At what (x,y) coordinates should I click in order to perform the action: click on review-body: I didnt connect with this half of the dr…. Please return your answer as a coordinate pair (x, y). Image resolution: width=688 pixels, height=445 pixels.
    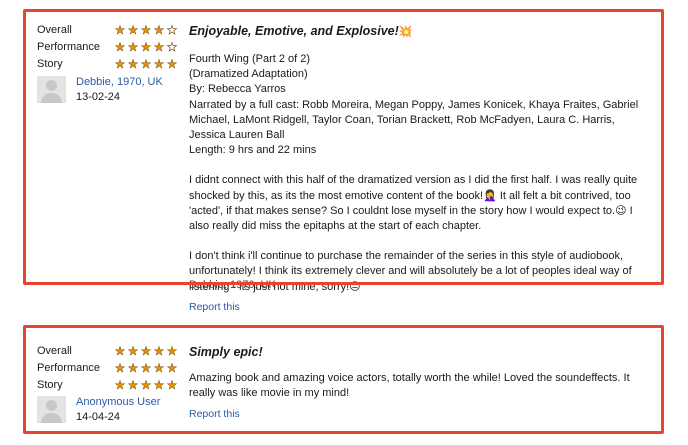
    Looking at the image, I should click on (413, 203).